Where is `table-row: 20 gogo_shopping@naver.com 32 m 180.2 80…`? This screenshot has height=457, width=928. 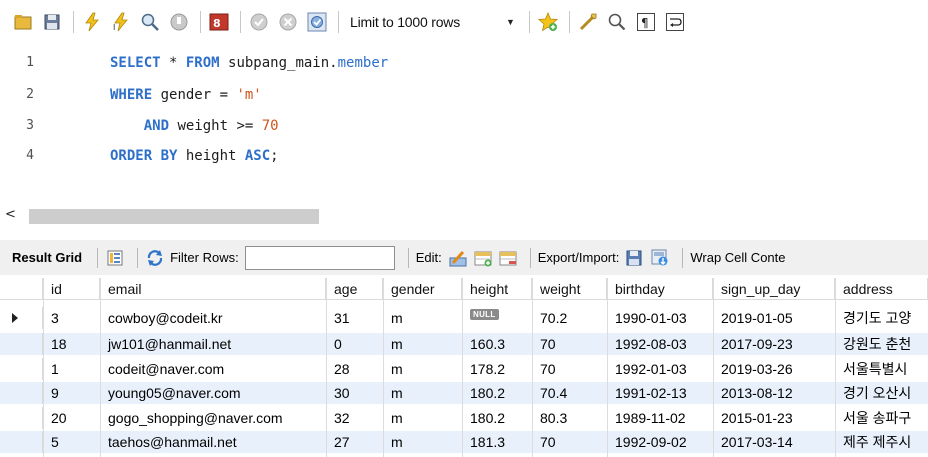
table-row: 20 gogo_shopping@naver.com 32 m 180.2 80… is located at coordinates (464, 418).